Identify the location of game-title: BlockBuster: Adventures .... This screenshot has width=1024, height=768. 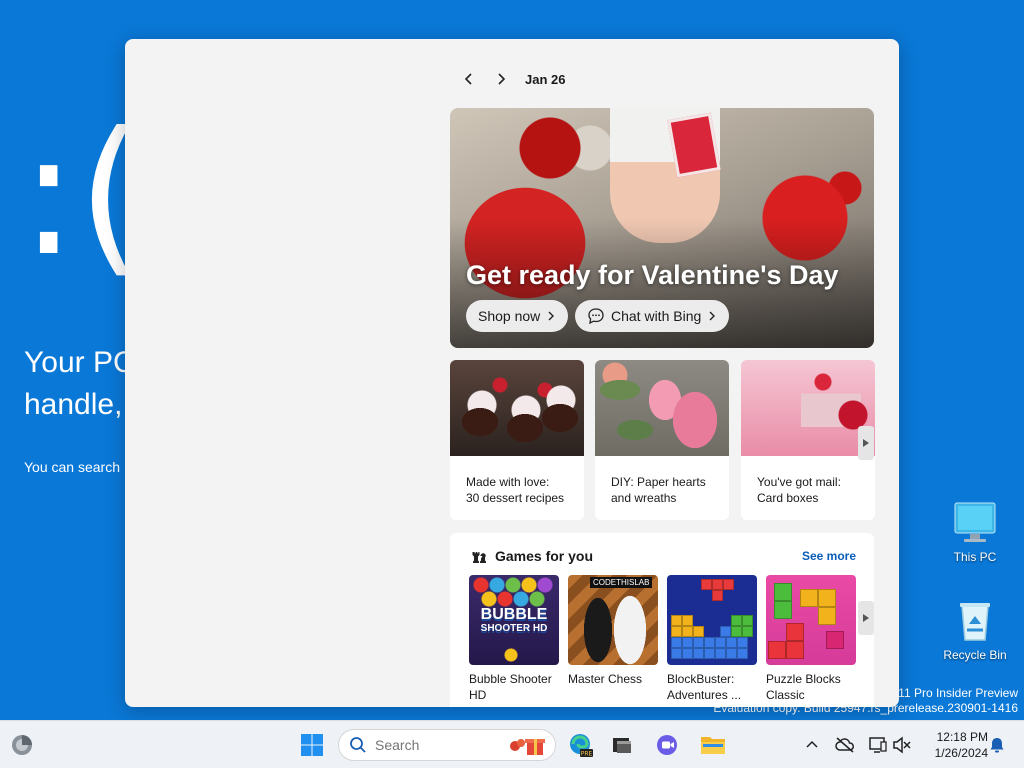
(704, 687).